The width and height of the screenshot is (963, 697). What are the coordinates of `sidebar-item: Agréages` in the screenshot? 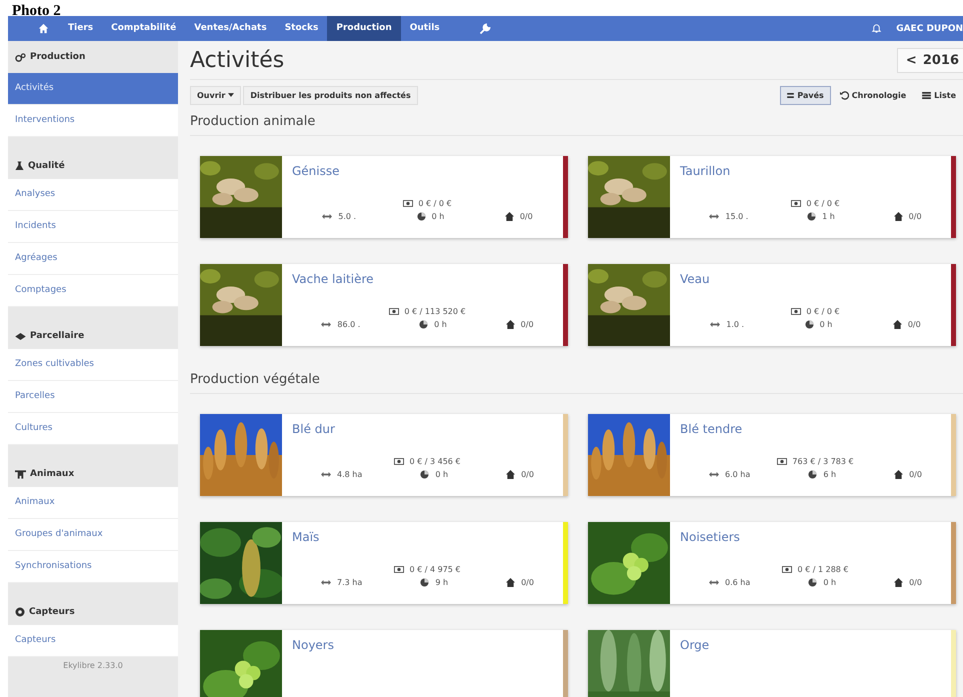 It's located at (93, 259).